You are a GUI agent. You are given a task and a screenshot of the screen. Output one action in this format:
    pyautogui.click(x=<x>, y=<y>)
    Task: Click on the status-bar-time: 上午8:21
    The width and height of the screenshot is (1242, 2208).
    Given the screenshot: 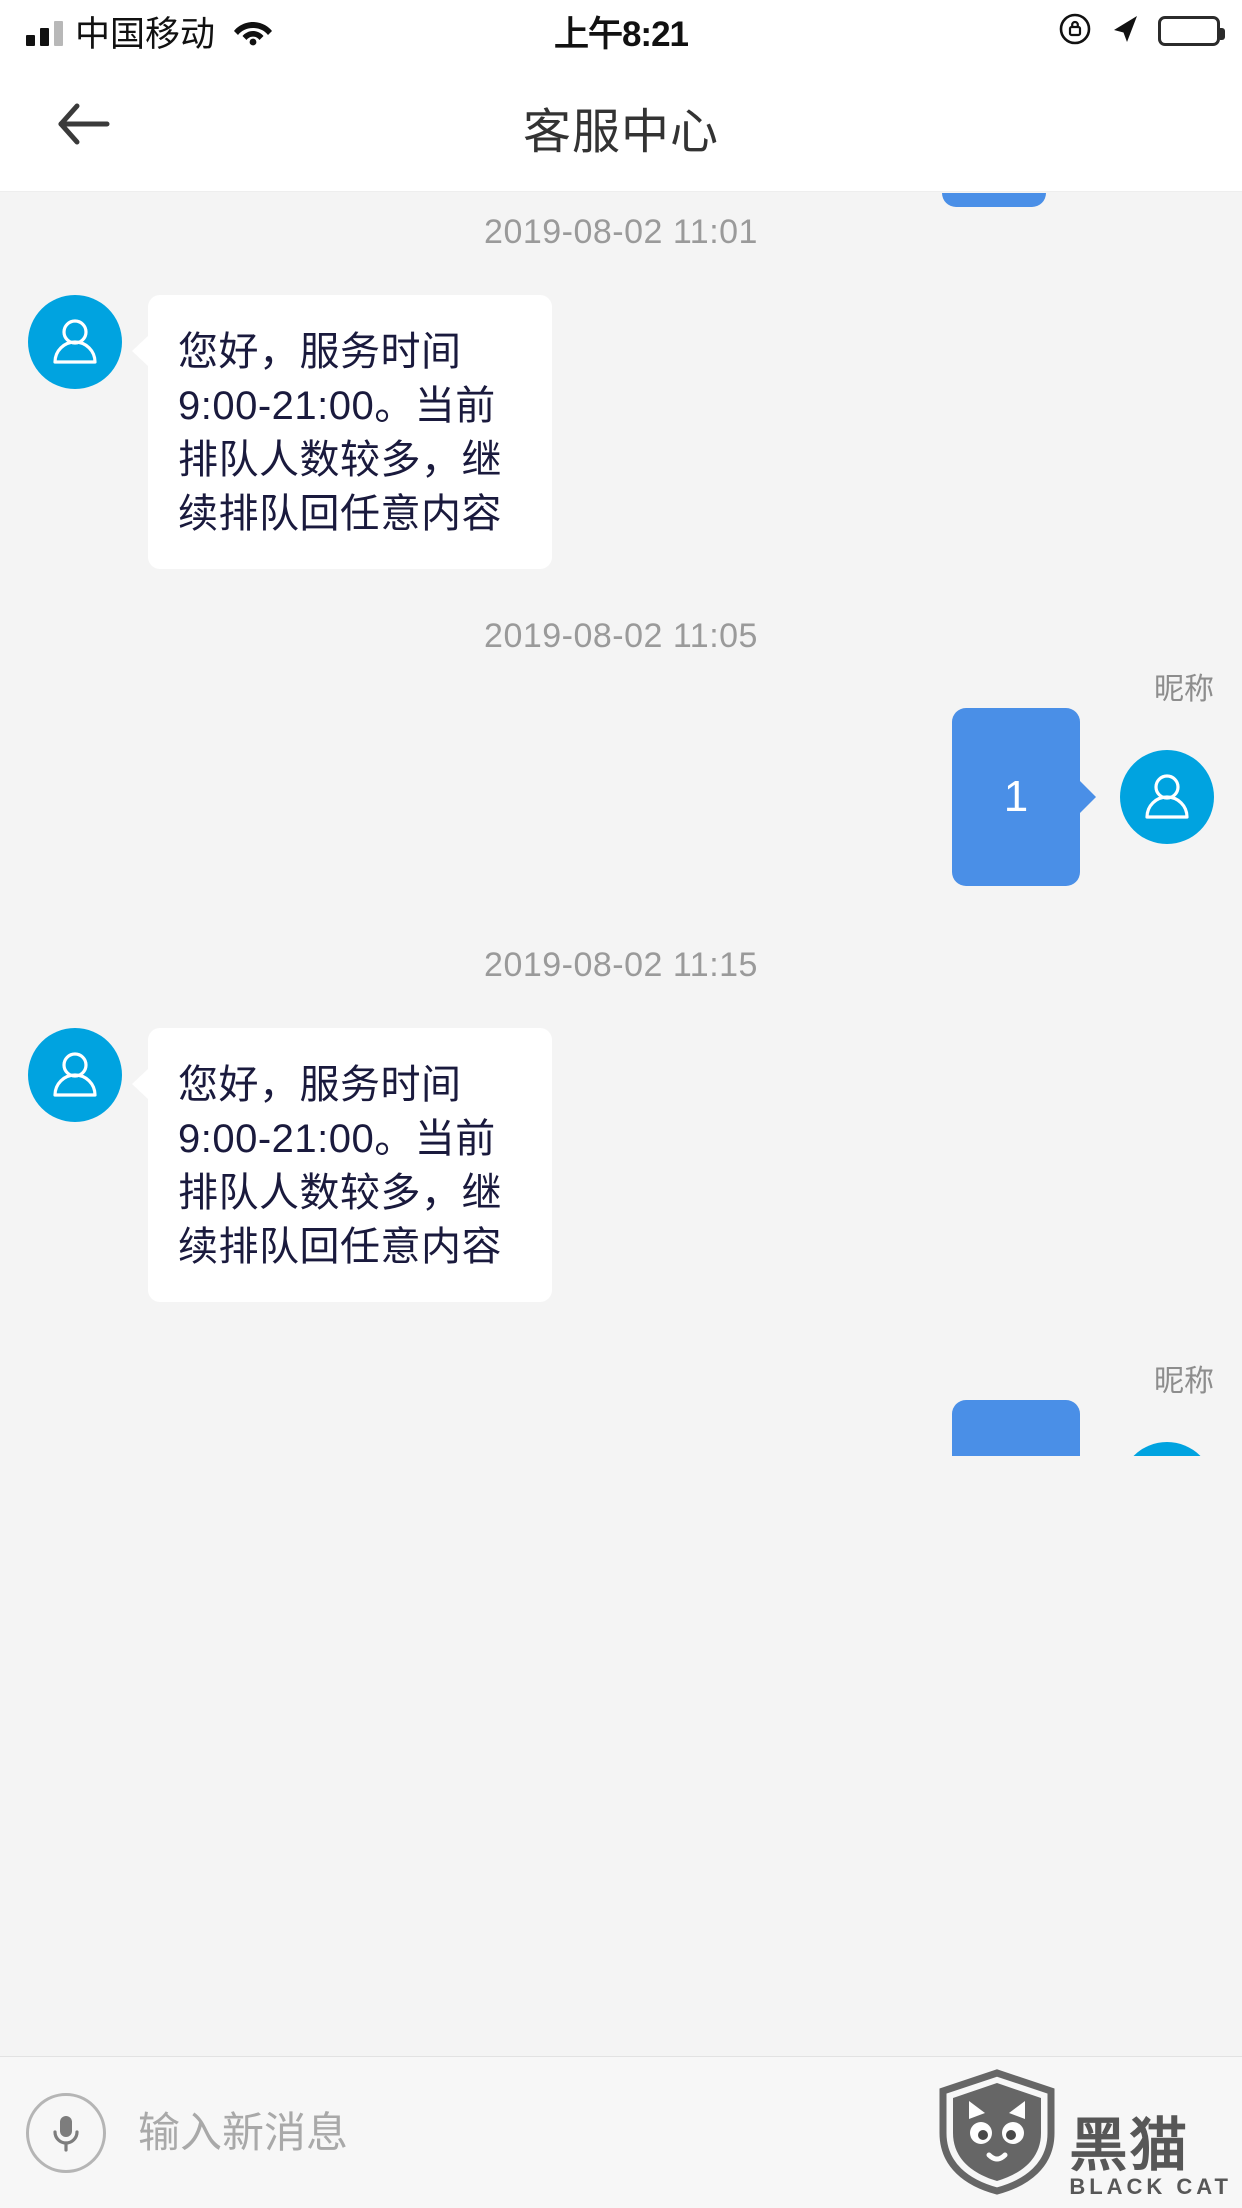 What is the action you would take?
    pyautogui.click(x=621, y=34)
    